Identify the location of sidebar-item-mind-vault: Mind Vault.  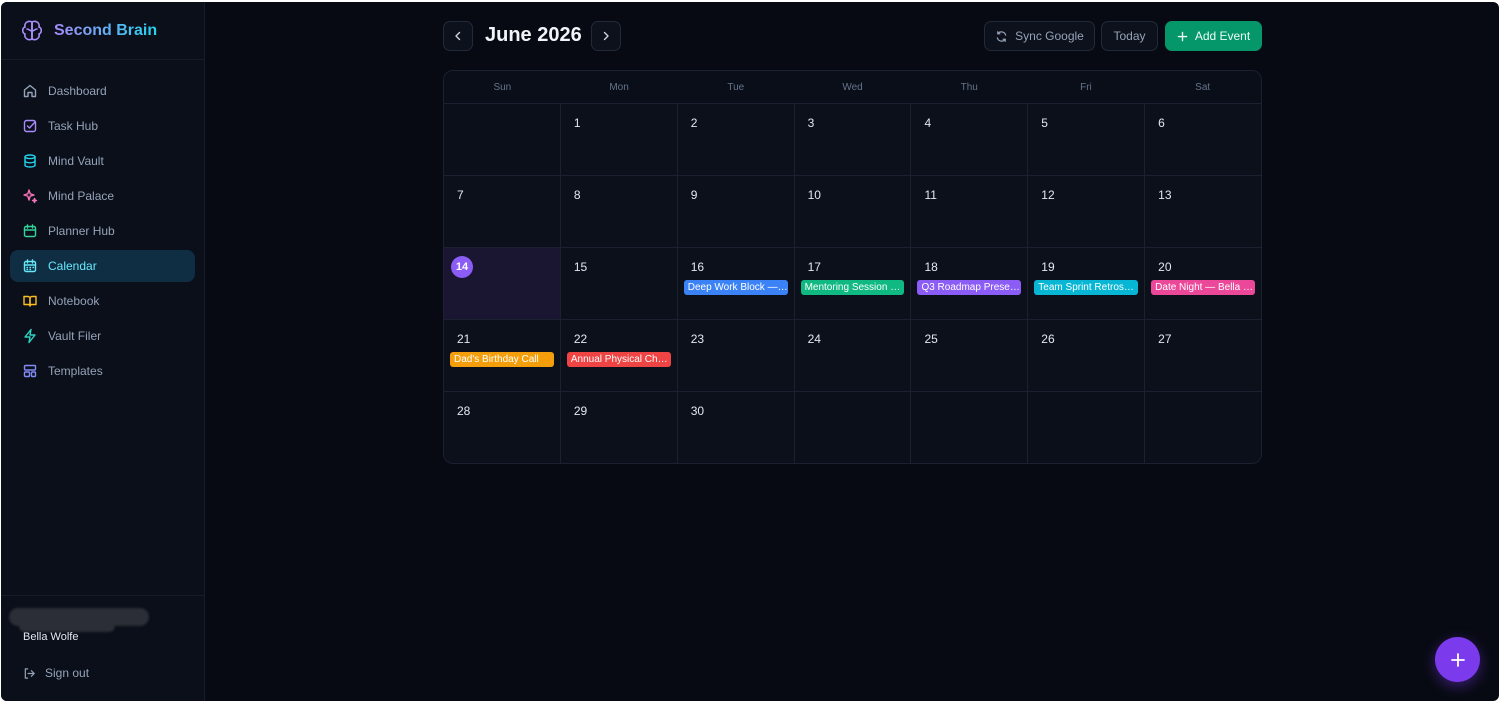
(102, 161).